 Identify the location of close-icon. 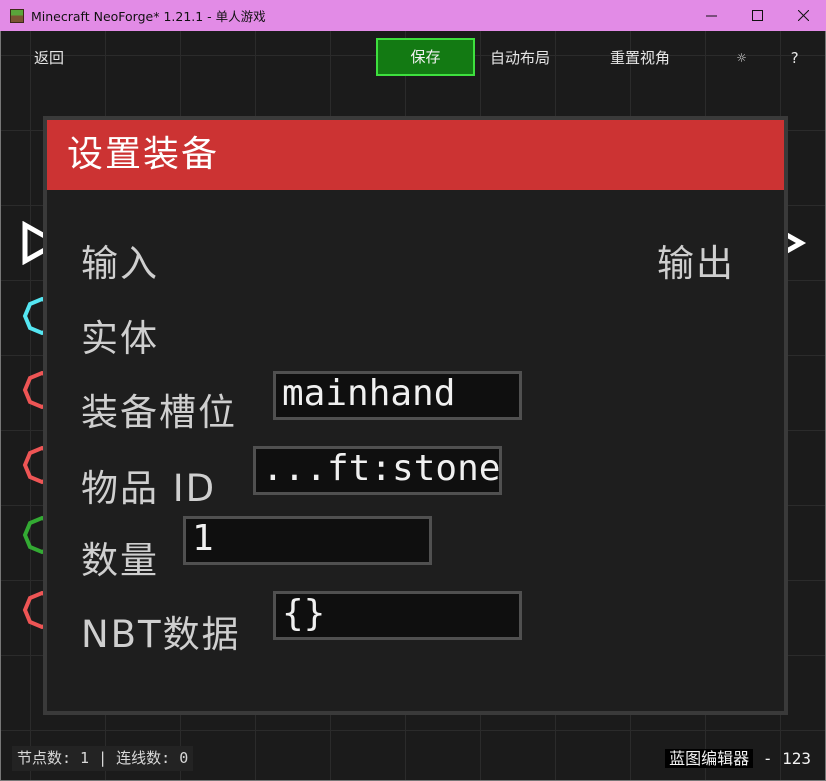
(803, 15).